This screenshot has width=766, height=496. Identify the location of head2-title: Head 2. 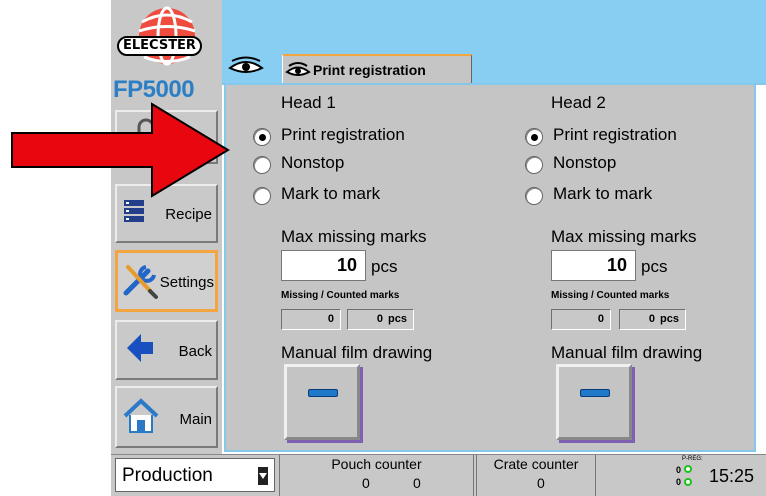
(578, 102).